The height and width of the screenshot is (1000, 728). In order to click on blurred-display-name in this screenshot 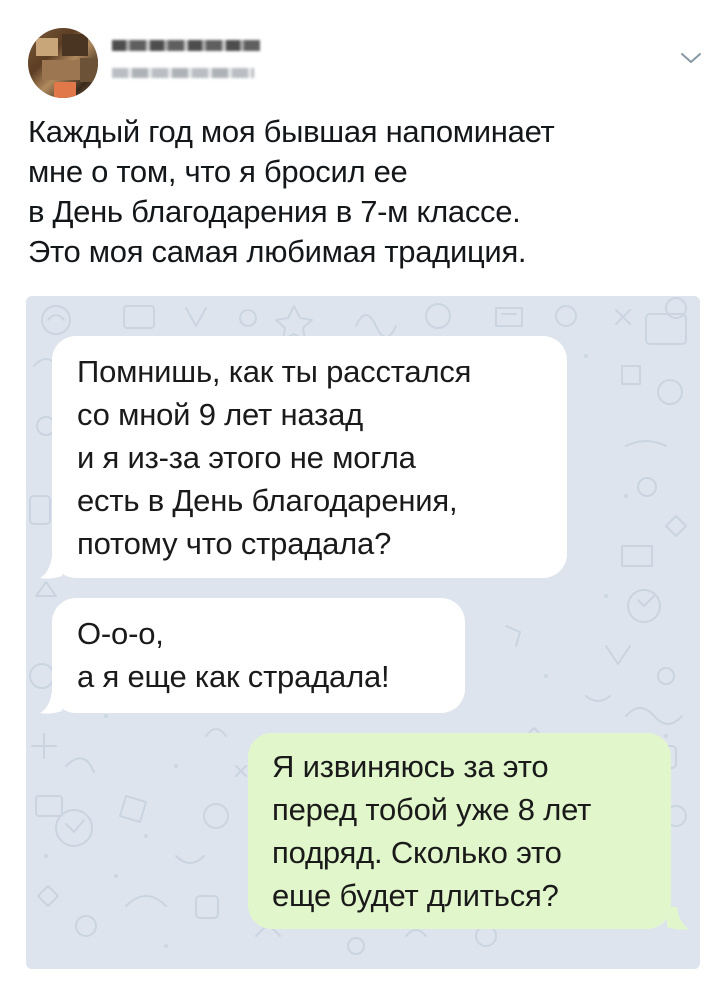, I will do `click(186, 45)`.